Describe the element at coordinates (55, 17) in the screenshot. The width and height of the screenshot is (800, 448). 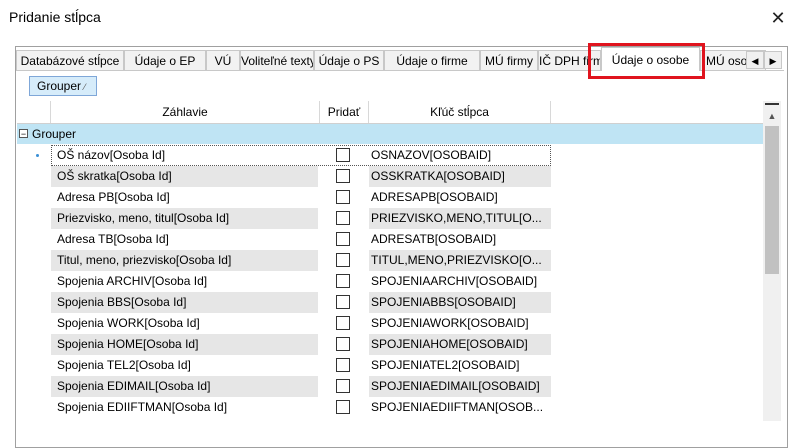
I see `window-title: Pridanie stĺpca` at that location.